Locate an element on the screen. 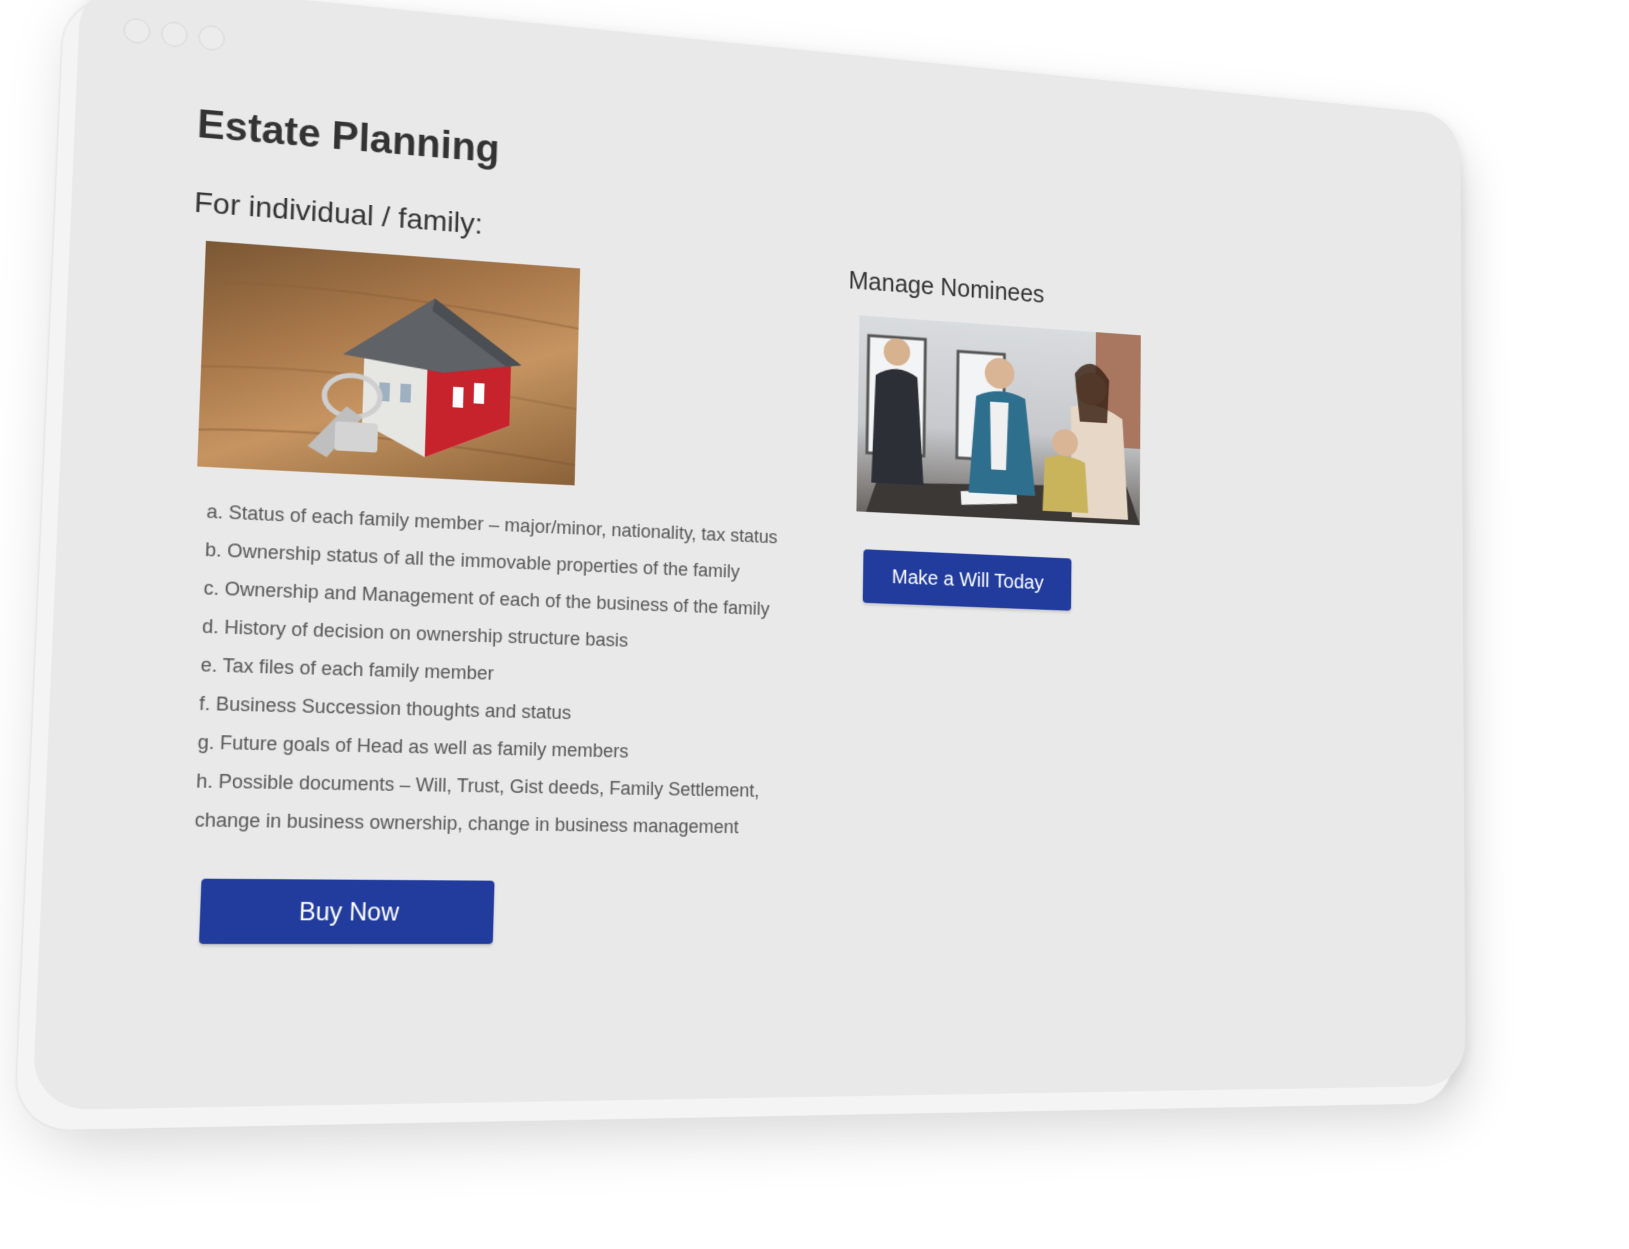  minimize-window-dot-icon is located at coordinates (174, 34).